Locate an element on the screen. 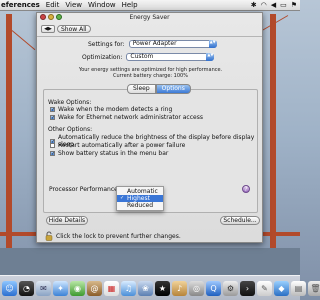 The width and height of the screenshot is (320, 300). ichat-icon: ◉ is located at coordinates (77, 288).